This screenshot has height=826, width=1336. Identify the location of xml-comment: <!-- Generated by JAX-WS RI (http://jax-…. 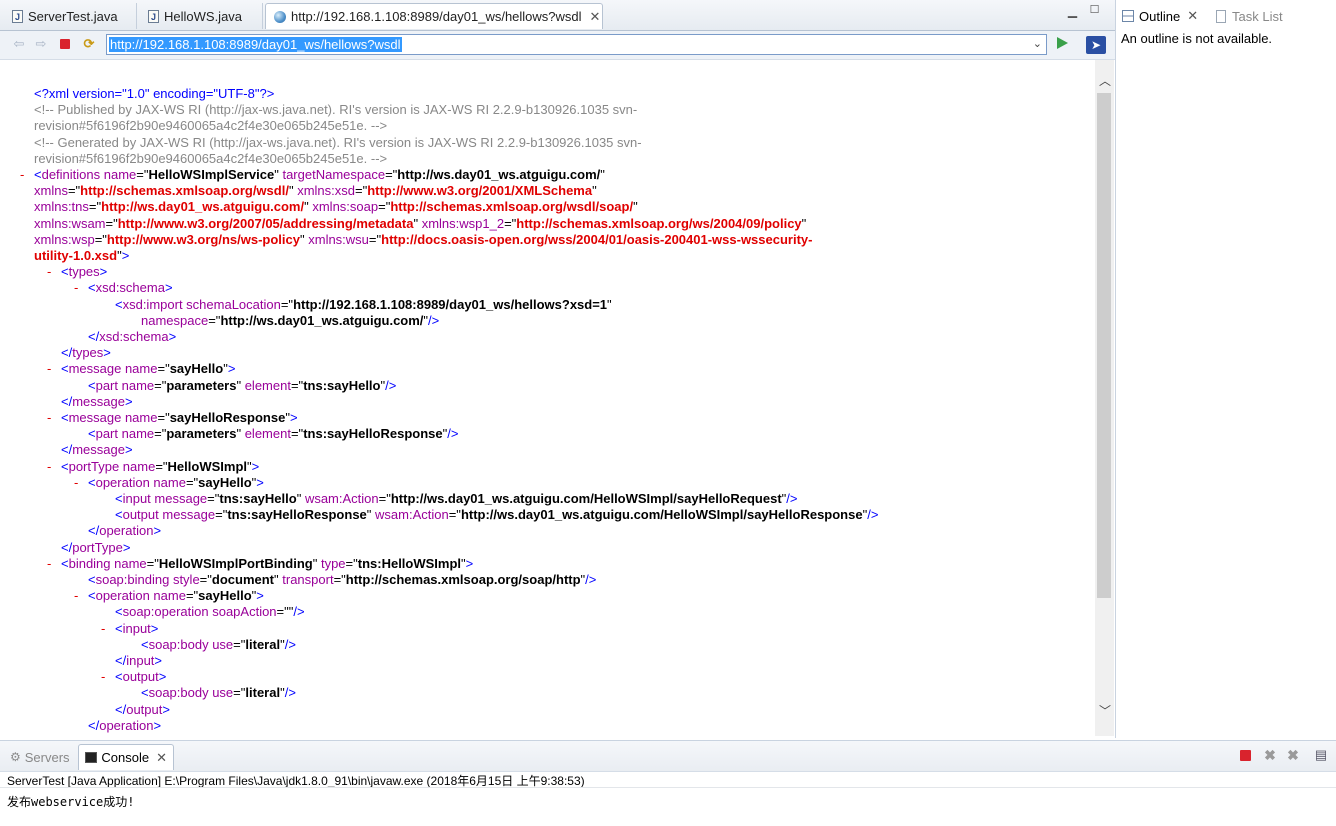
(338, 142).